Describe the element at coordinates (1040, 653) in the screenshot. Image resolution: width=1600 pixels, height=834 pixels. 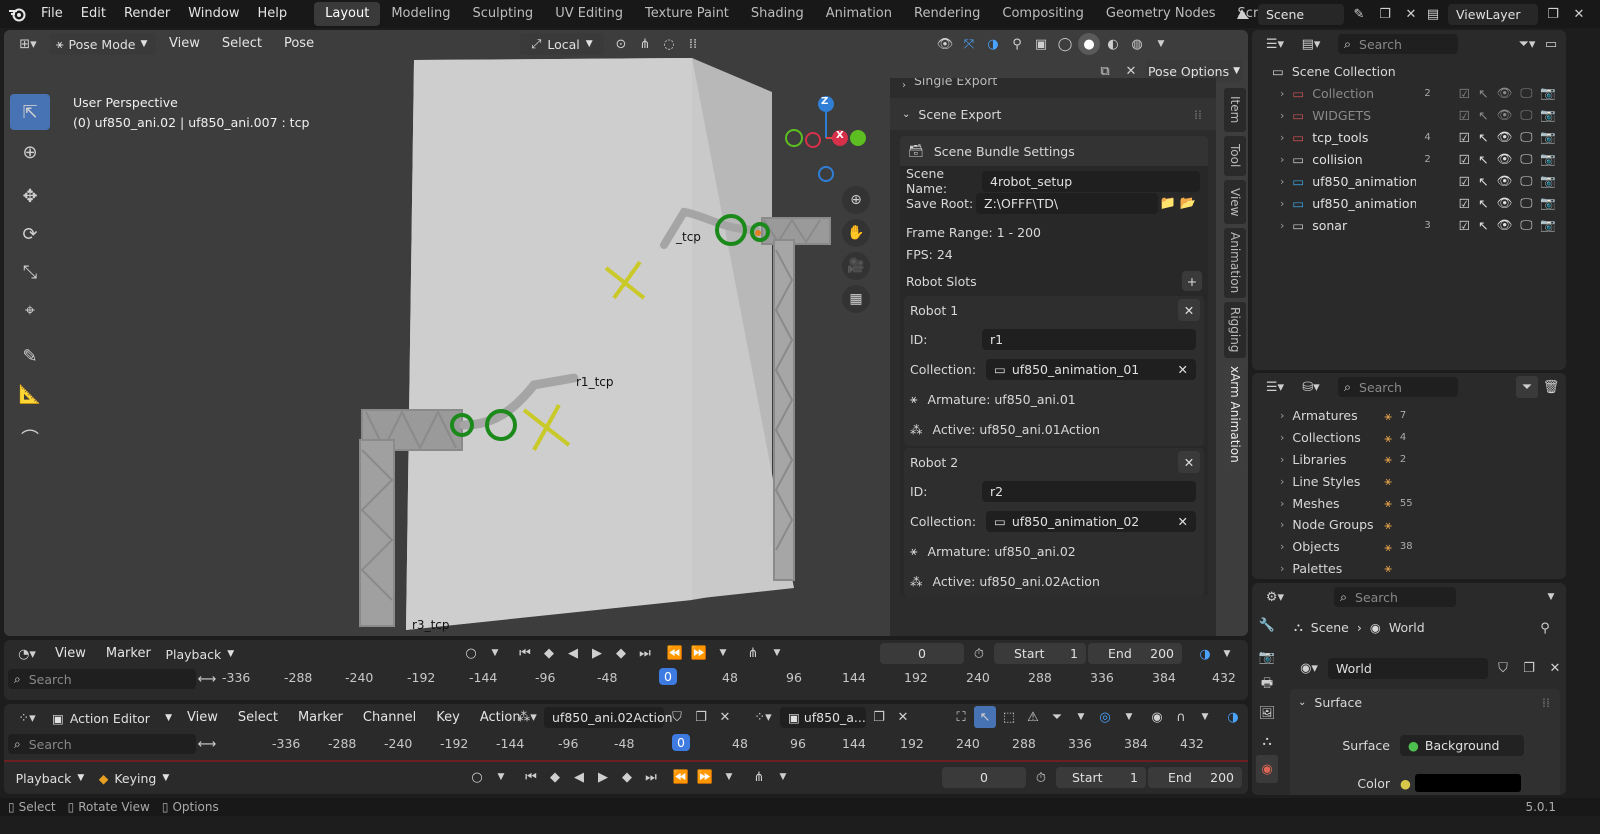
I see `timeline-start-field: Start 1` at that location.